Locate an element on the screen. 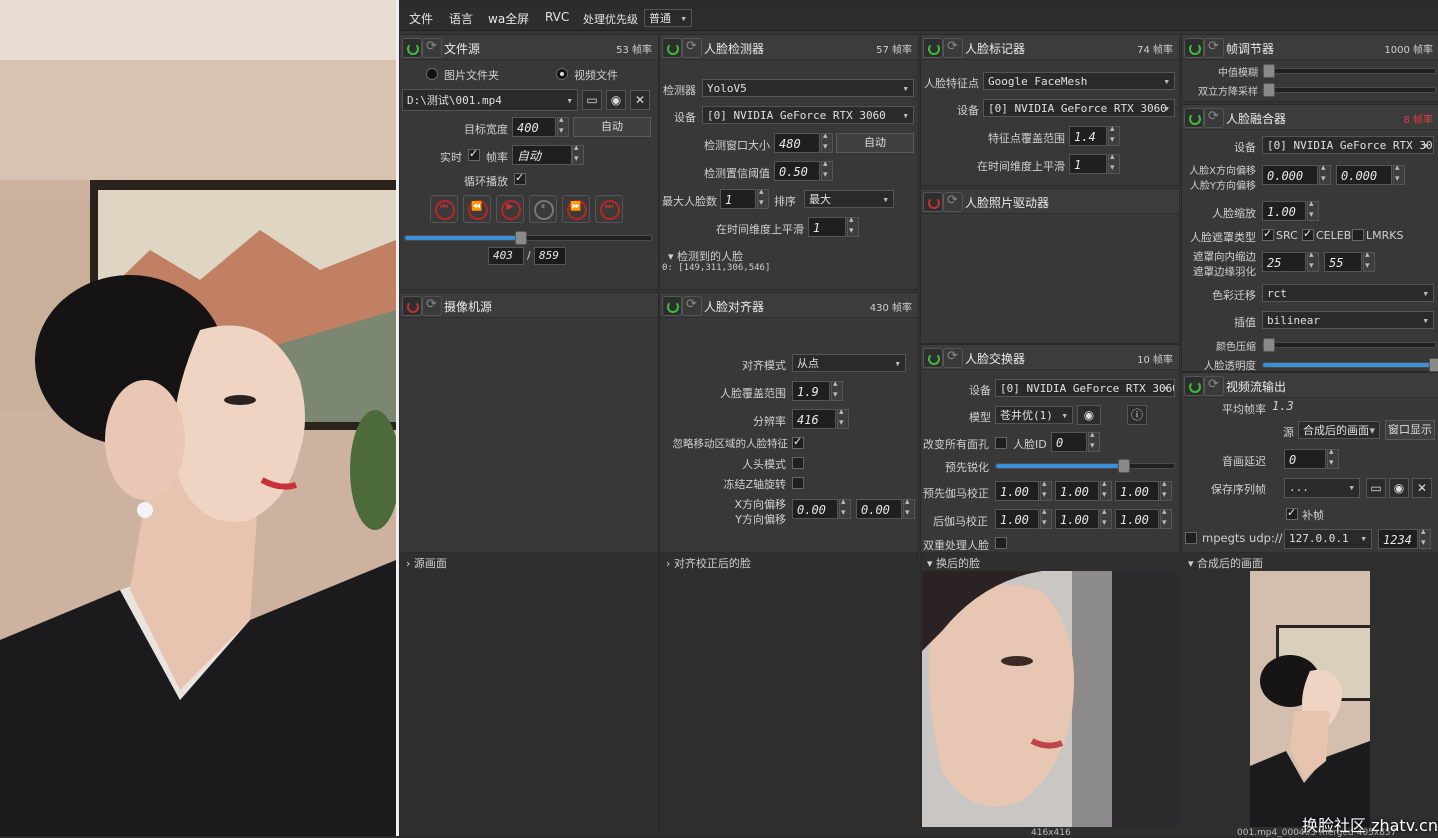  merger-x-offset-input: 0.000 is located at coordinates (1290, 175).